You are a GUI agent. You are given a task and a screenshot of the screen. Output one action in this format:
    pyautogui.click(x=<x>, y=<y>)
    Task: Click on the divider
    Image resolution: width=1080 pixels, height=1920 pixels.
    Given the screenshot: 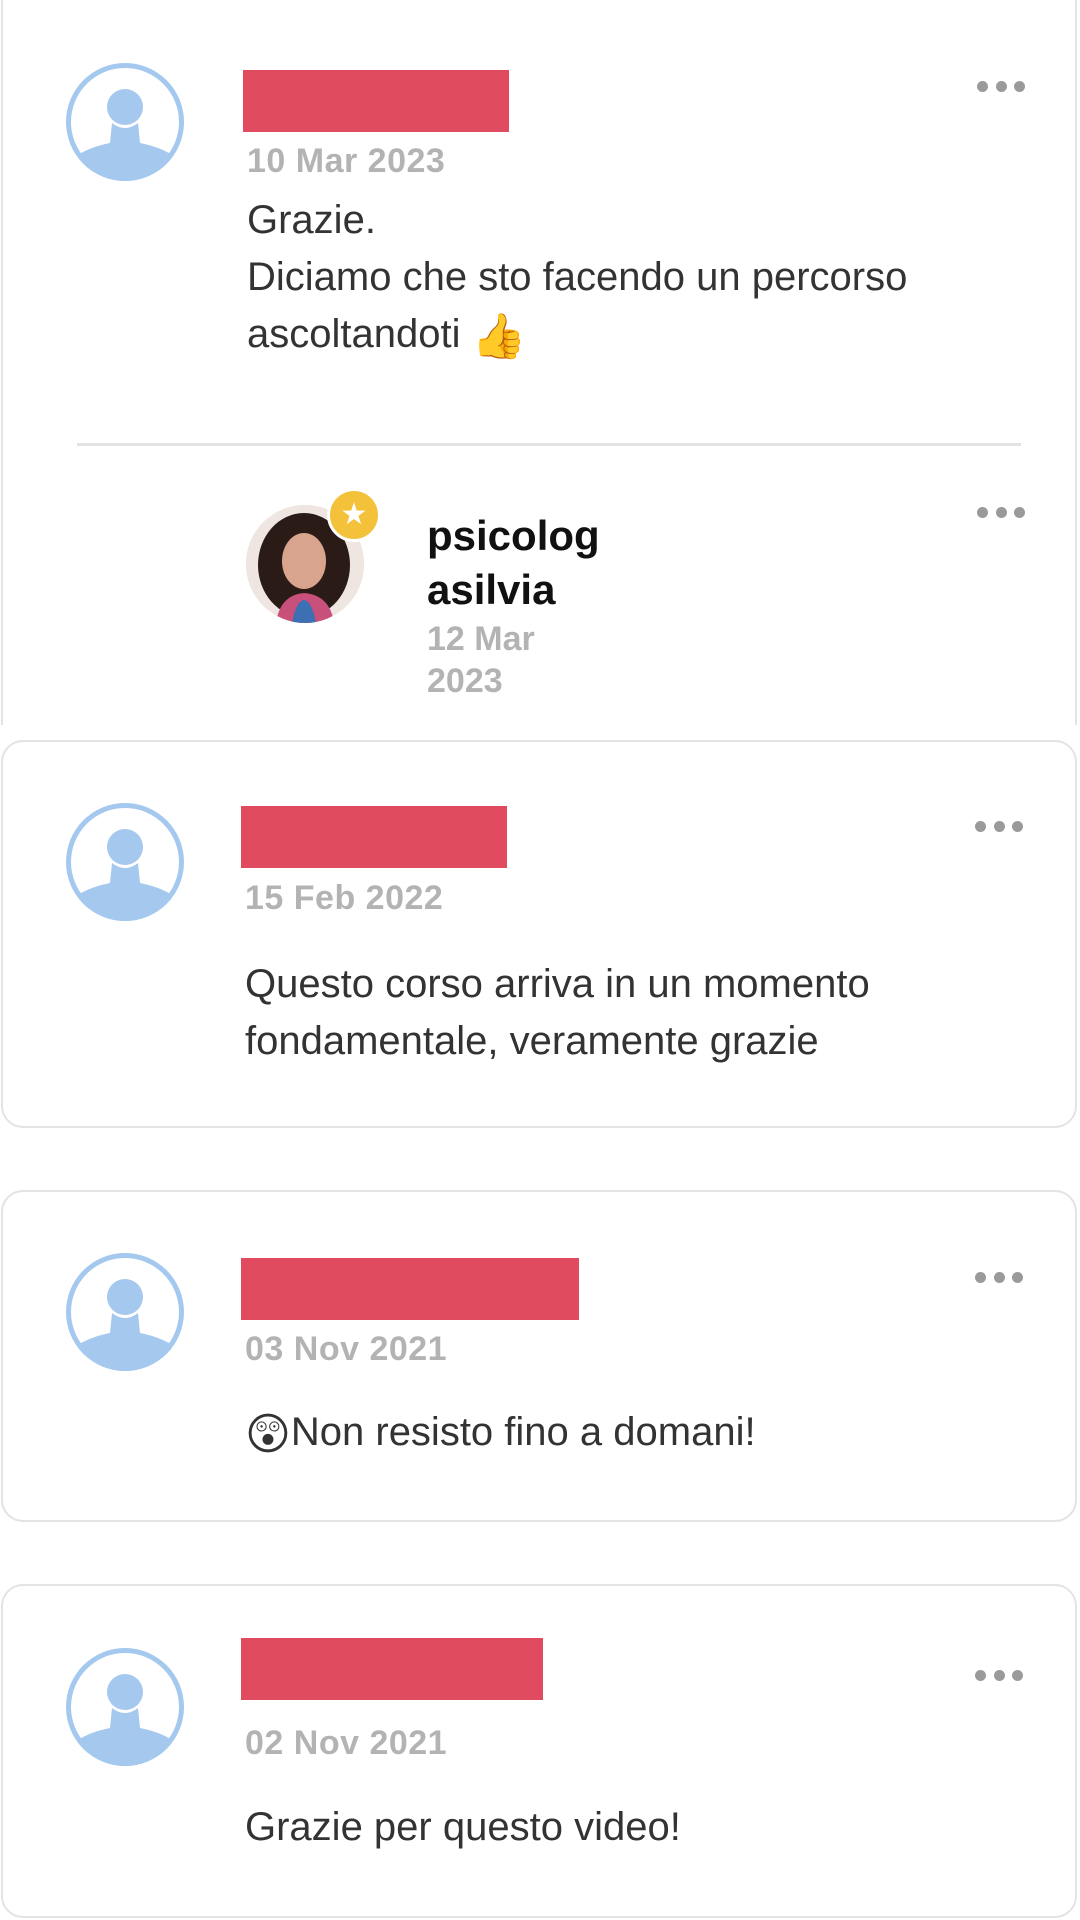 What is the action you would take?
    pyautogui.click(x=549, y=444)
    